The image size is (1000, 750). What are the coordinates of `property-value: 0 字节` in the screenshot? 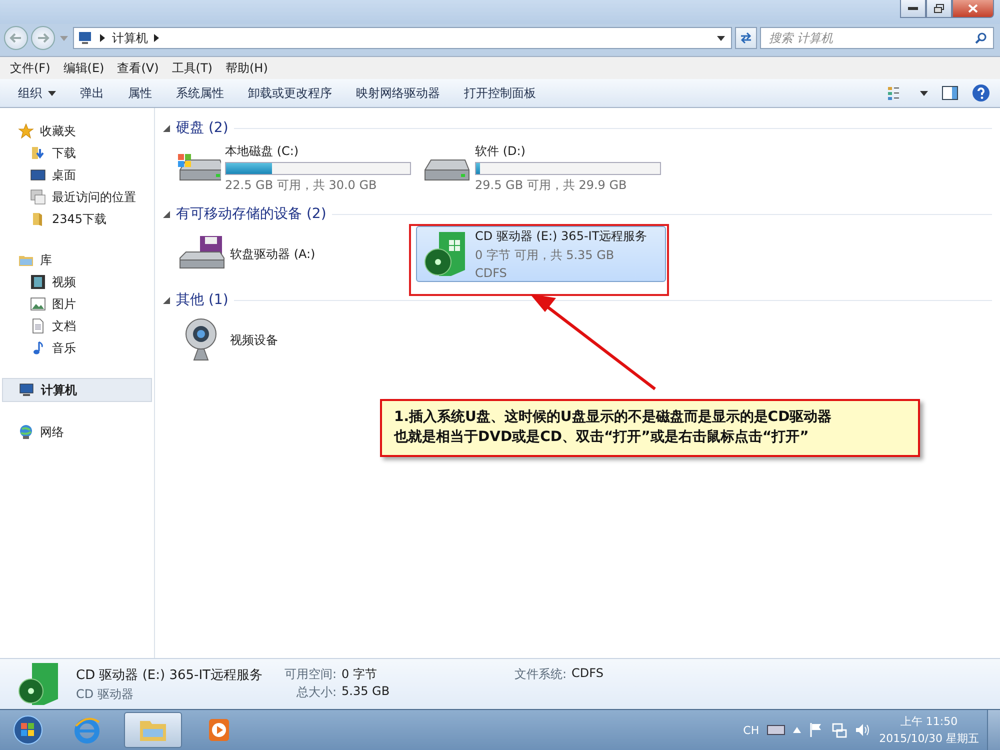 It's located at (359, 674).